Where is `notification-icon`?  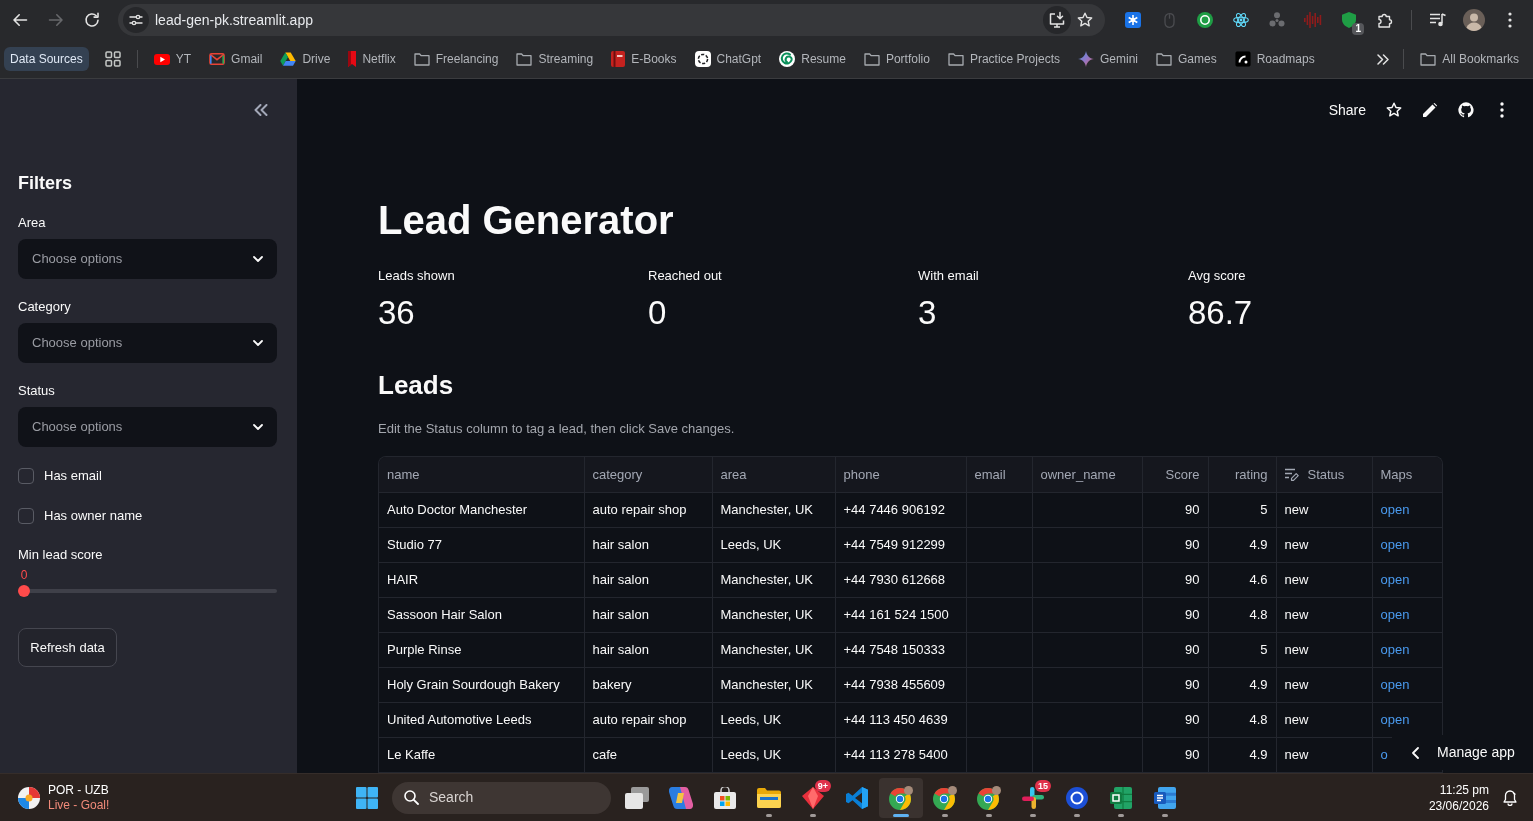 notification-icon is located at coordinates (1510, 797).